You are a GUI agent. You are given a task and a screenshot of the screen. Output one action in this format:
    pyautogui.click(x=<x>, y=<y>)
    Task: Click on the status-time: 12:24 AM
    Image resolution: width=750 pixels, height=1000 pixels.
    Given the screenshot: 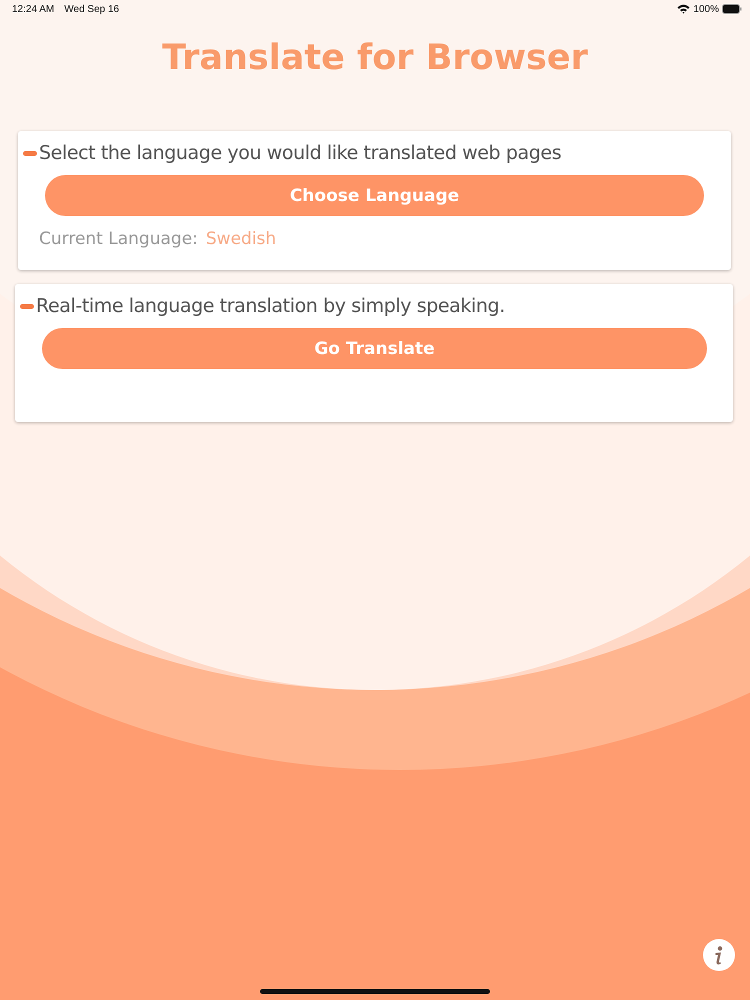 What is the action you would take?
    pyautogui.click(x=33, y=9)
    